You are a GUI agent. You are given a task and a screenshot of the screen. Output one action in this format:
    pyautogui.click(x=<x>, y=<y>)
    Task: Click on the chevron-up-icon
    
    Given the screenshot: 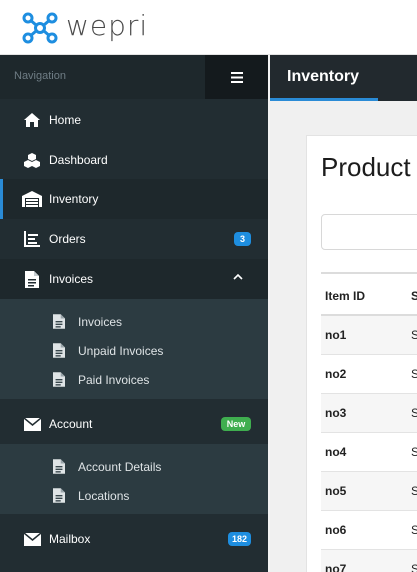 What is the action you would take?
    pyautogui.click(x=238, y=276)
    